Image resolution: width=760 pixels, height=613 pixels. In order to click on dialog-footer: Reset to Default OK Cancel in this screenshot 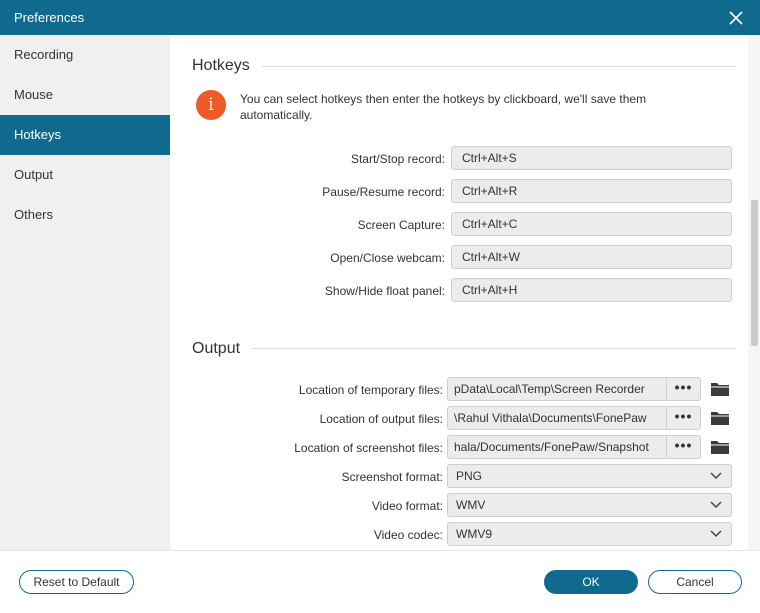, I will do `click(380, 581)`.